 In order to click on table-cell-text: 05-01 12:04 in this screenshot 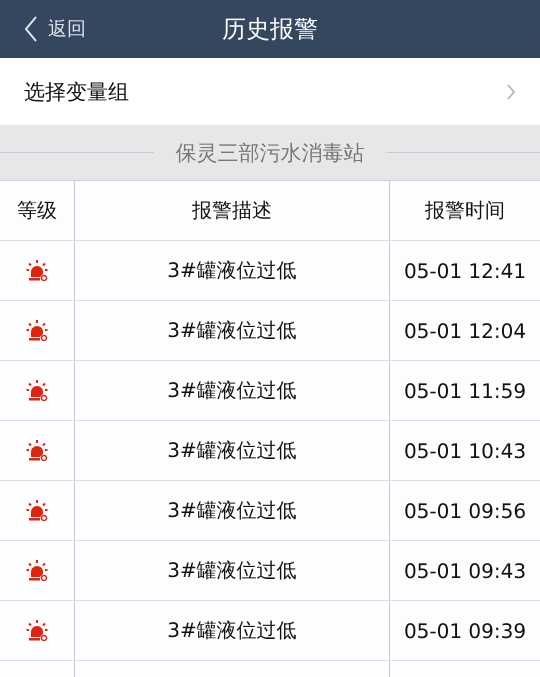, I will do `click(465, 331)`.